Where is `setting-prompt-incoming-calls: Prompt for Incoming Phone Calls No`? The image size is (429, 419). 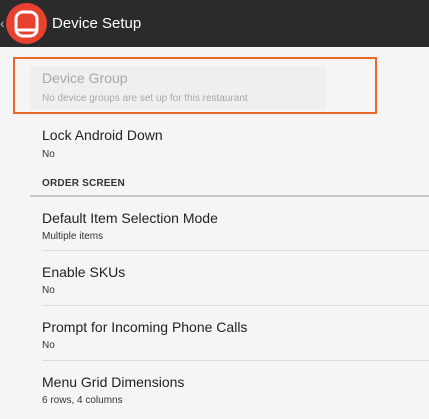 setting-prompt-incoming-calls: Prompt for Incoming Phone Calls No is located at coordinates (214, 333).